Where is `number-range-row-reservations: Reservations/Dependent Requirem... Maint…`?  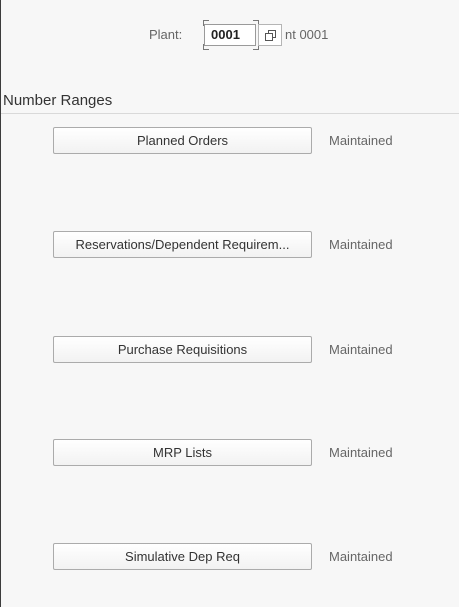
number-range-row-reservations: Reservations/Dependent Requirem... Maint… is located at coordinates (230, 245).